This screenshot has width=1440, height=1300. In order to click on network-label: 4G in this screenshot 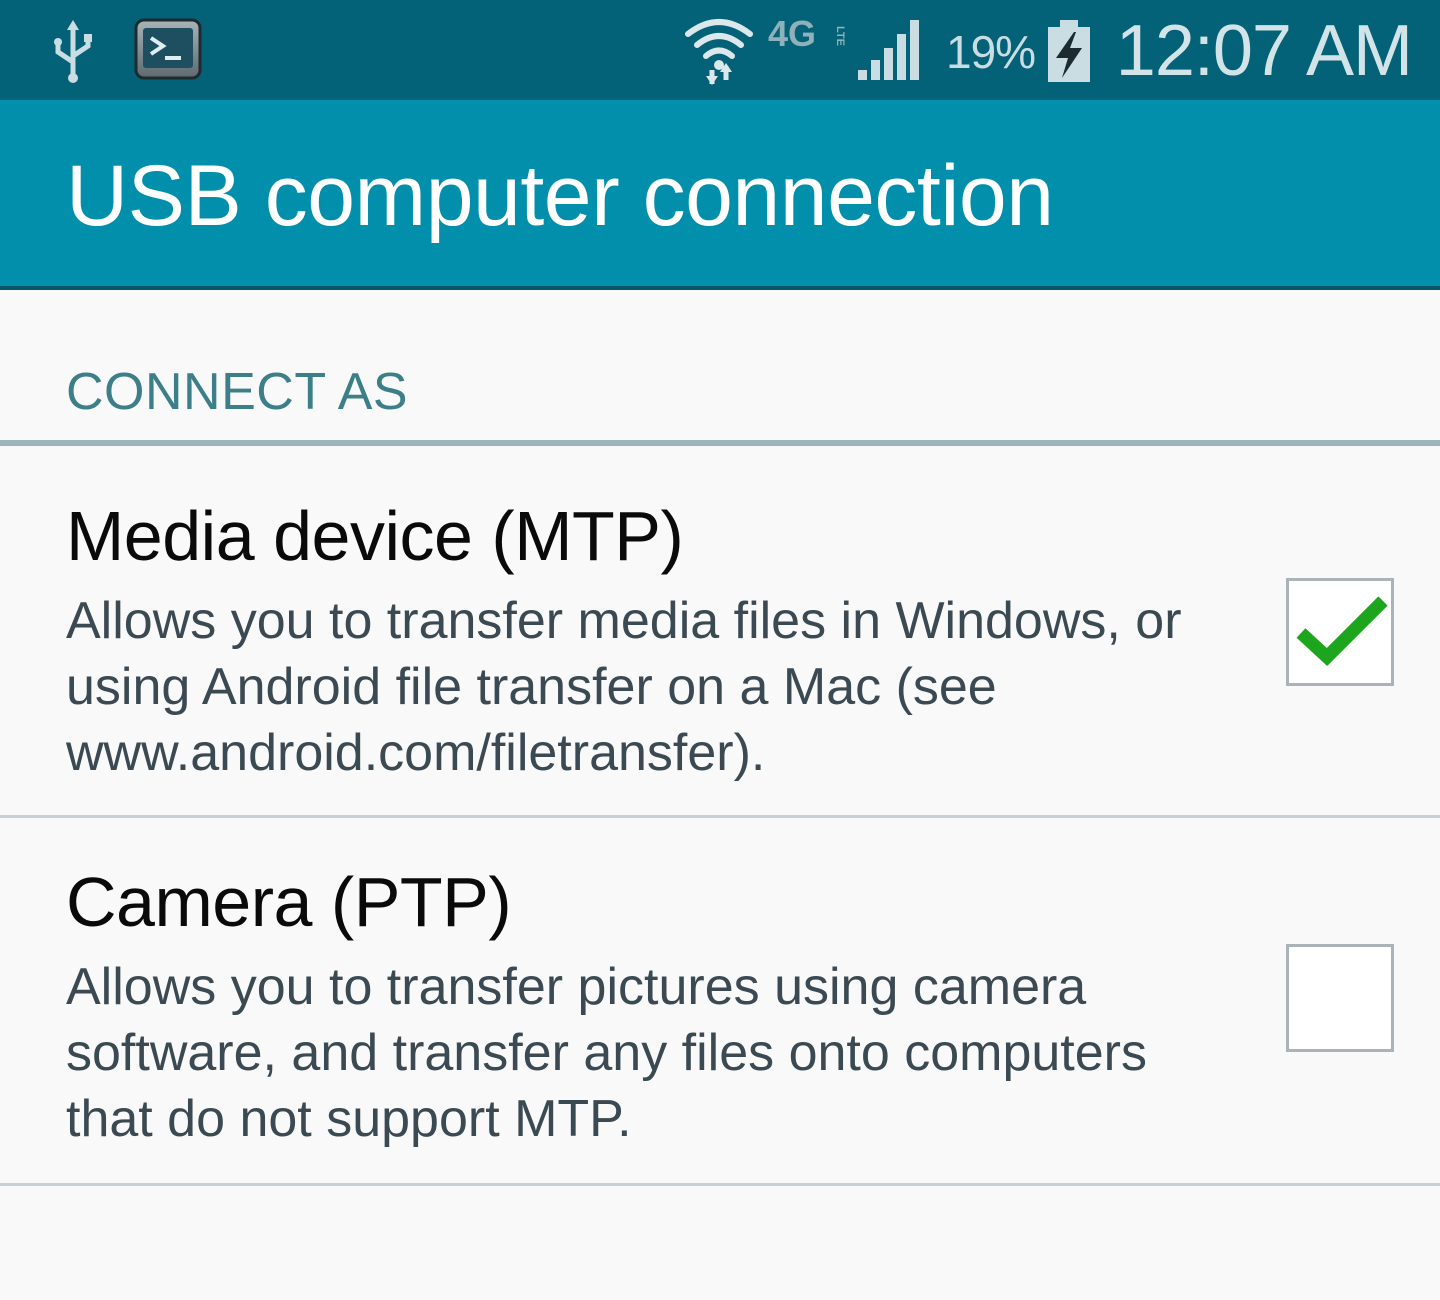, I will do `click(792, 34)`.